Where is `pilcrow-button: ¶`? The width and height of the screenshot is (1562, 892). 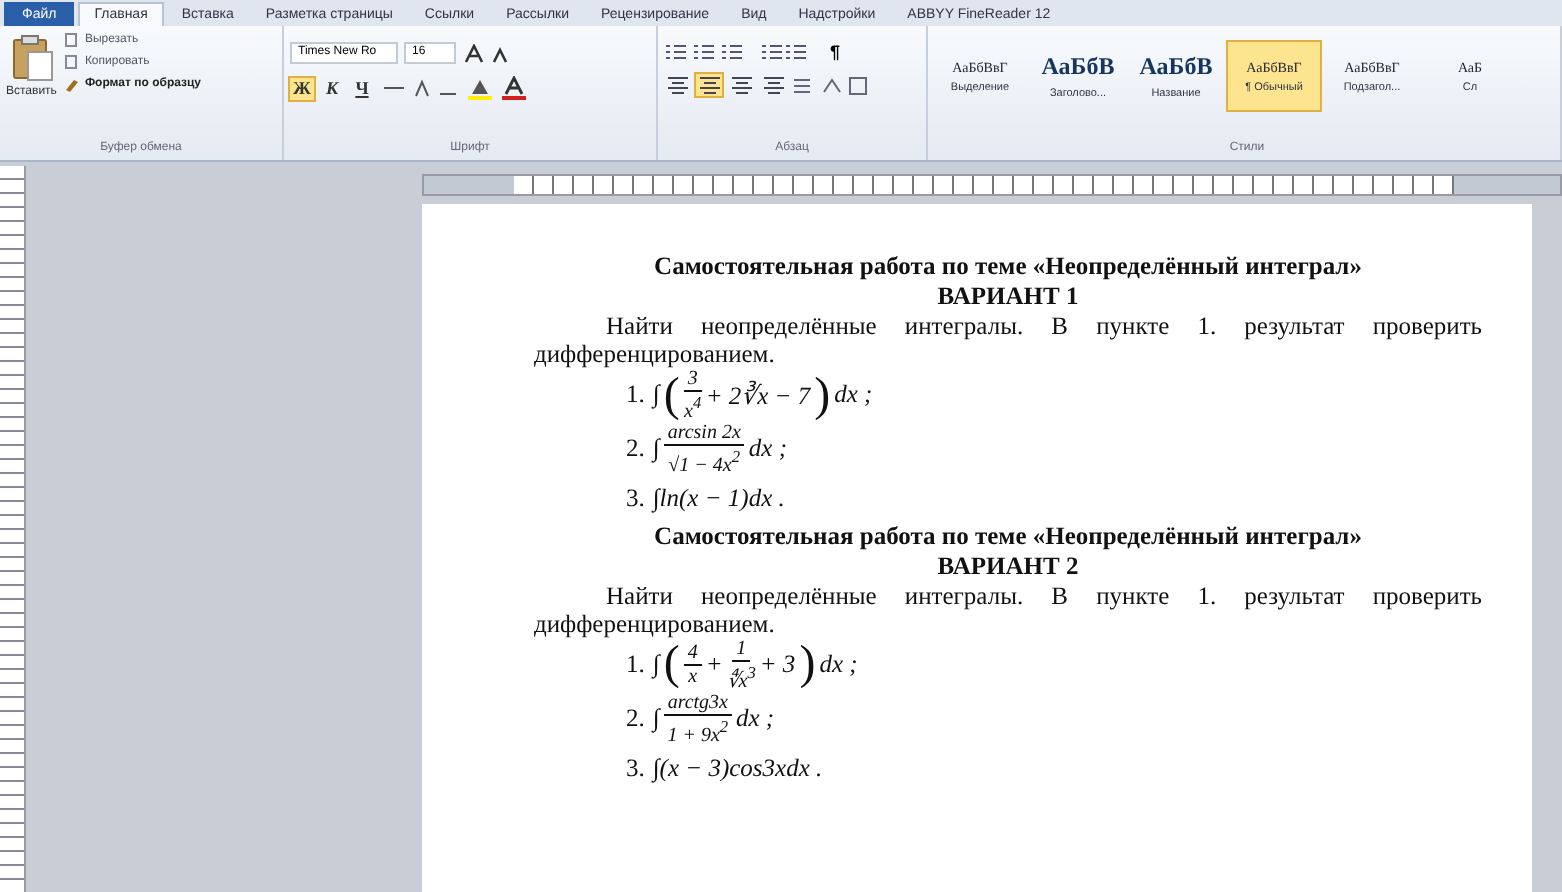
pilcrow-button: ¶ is located at coordinates (835, 52).